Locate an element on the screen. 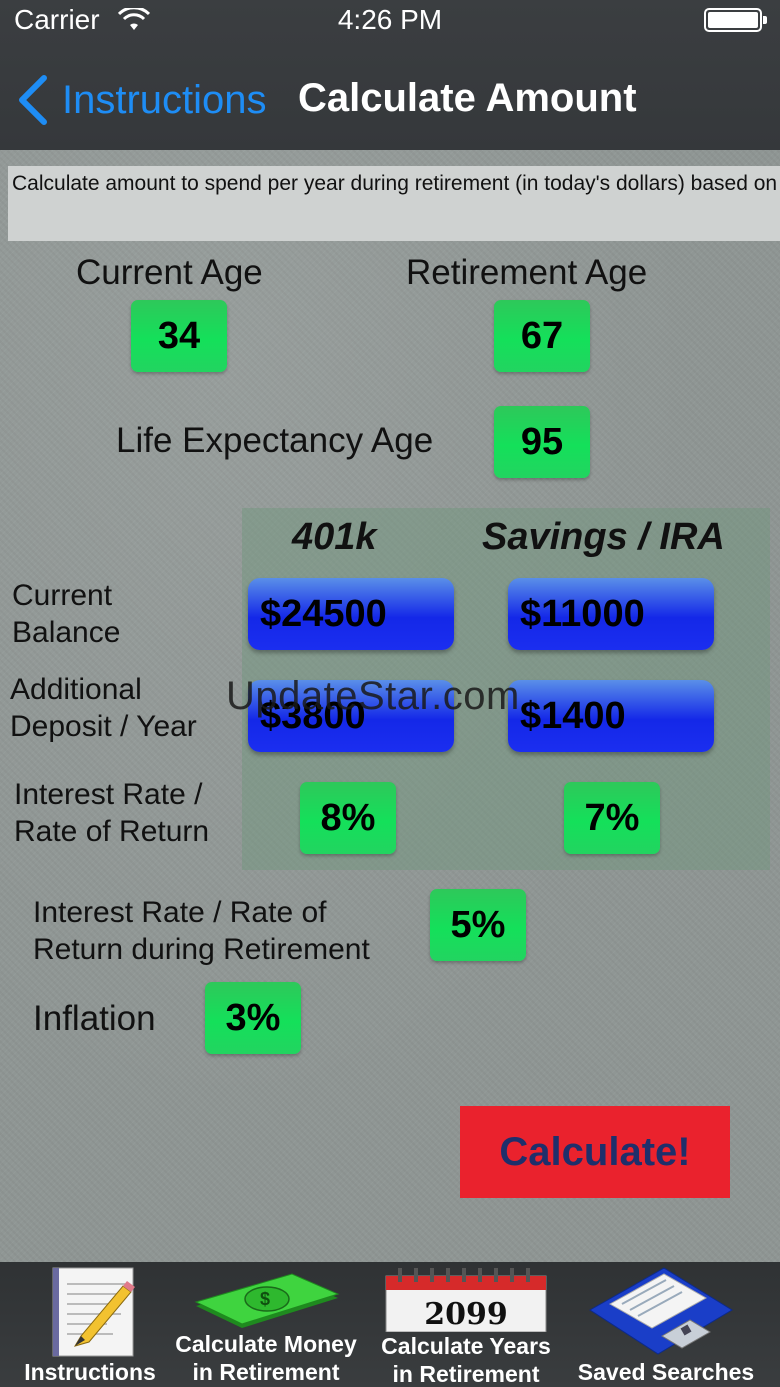 The image size is (780, 1387). back-label: Instructions is located at coordinates (164, 99).